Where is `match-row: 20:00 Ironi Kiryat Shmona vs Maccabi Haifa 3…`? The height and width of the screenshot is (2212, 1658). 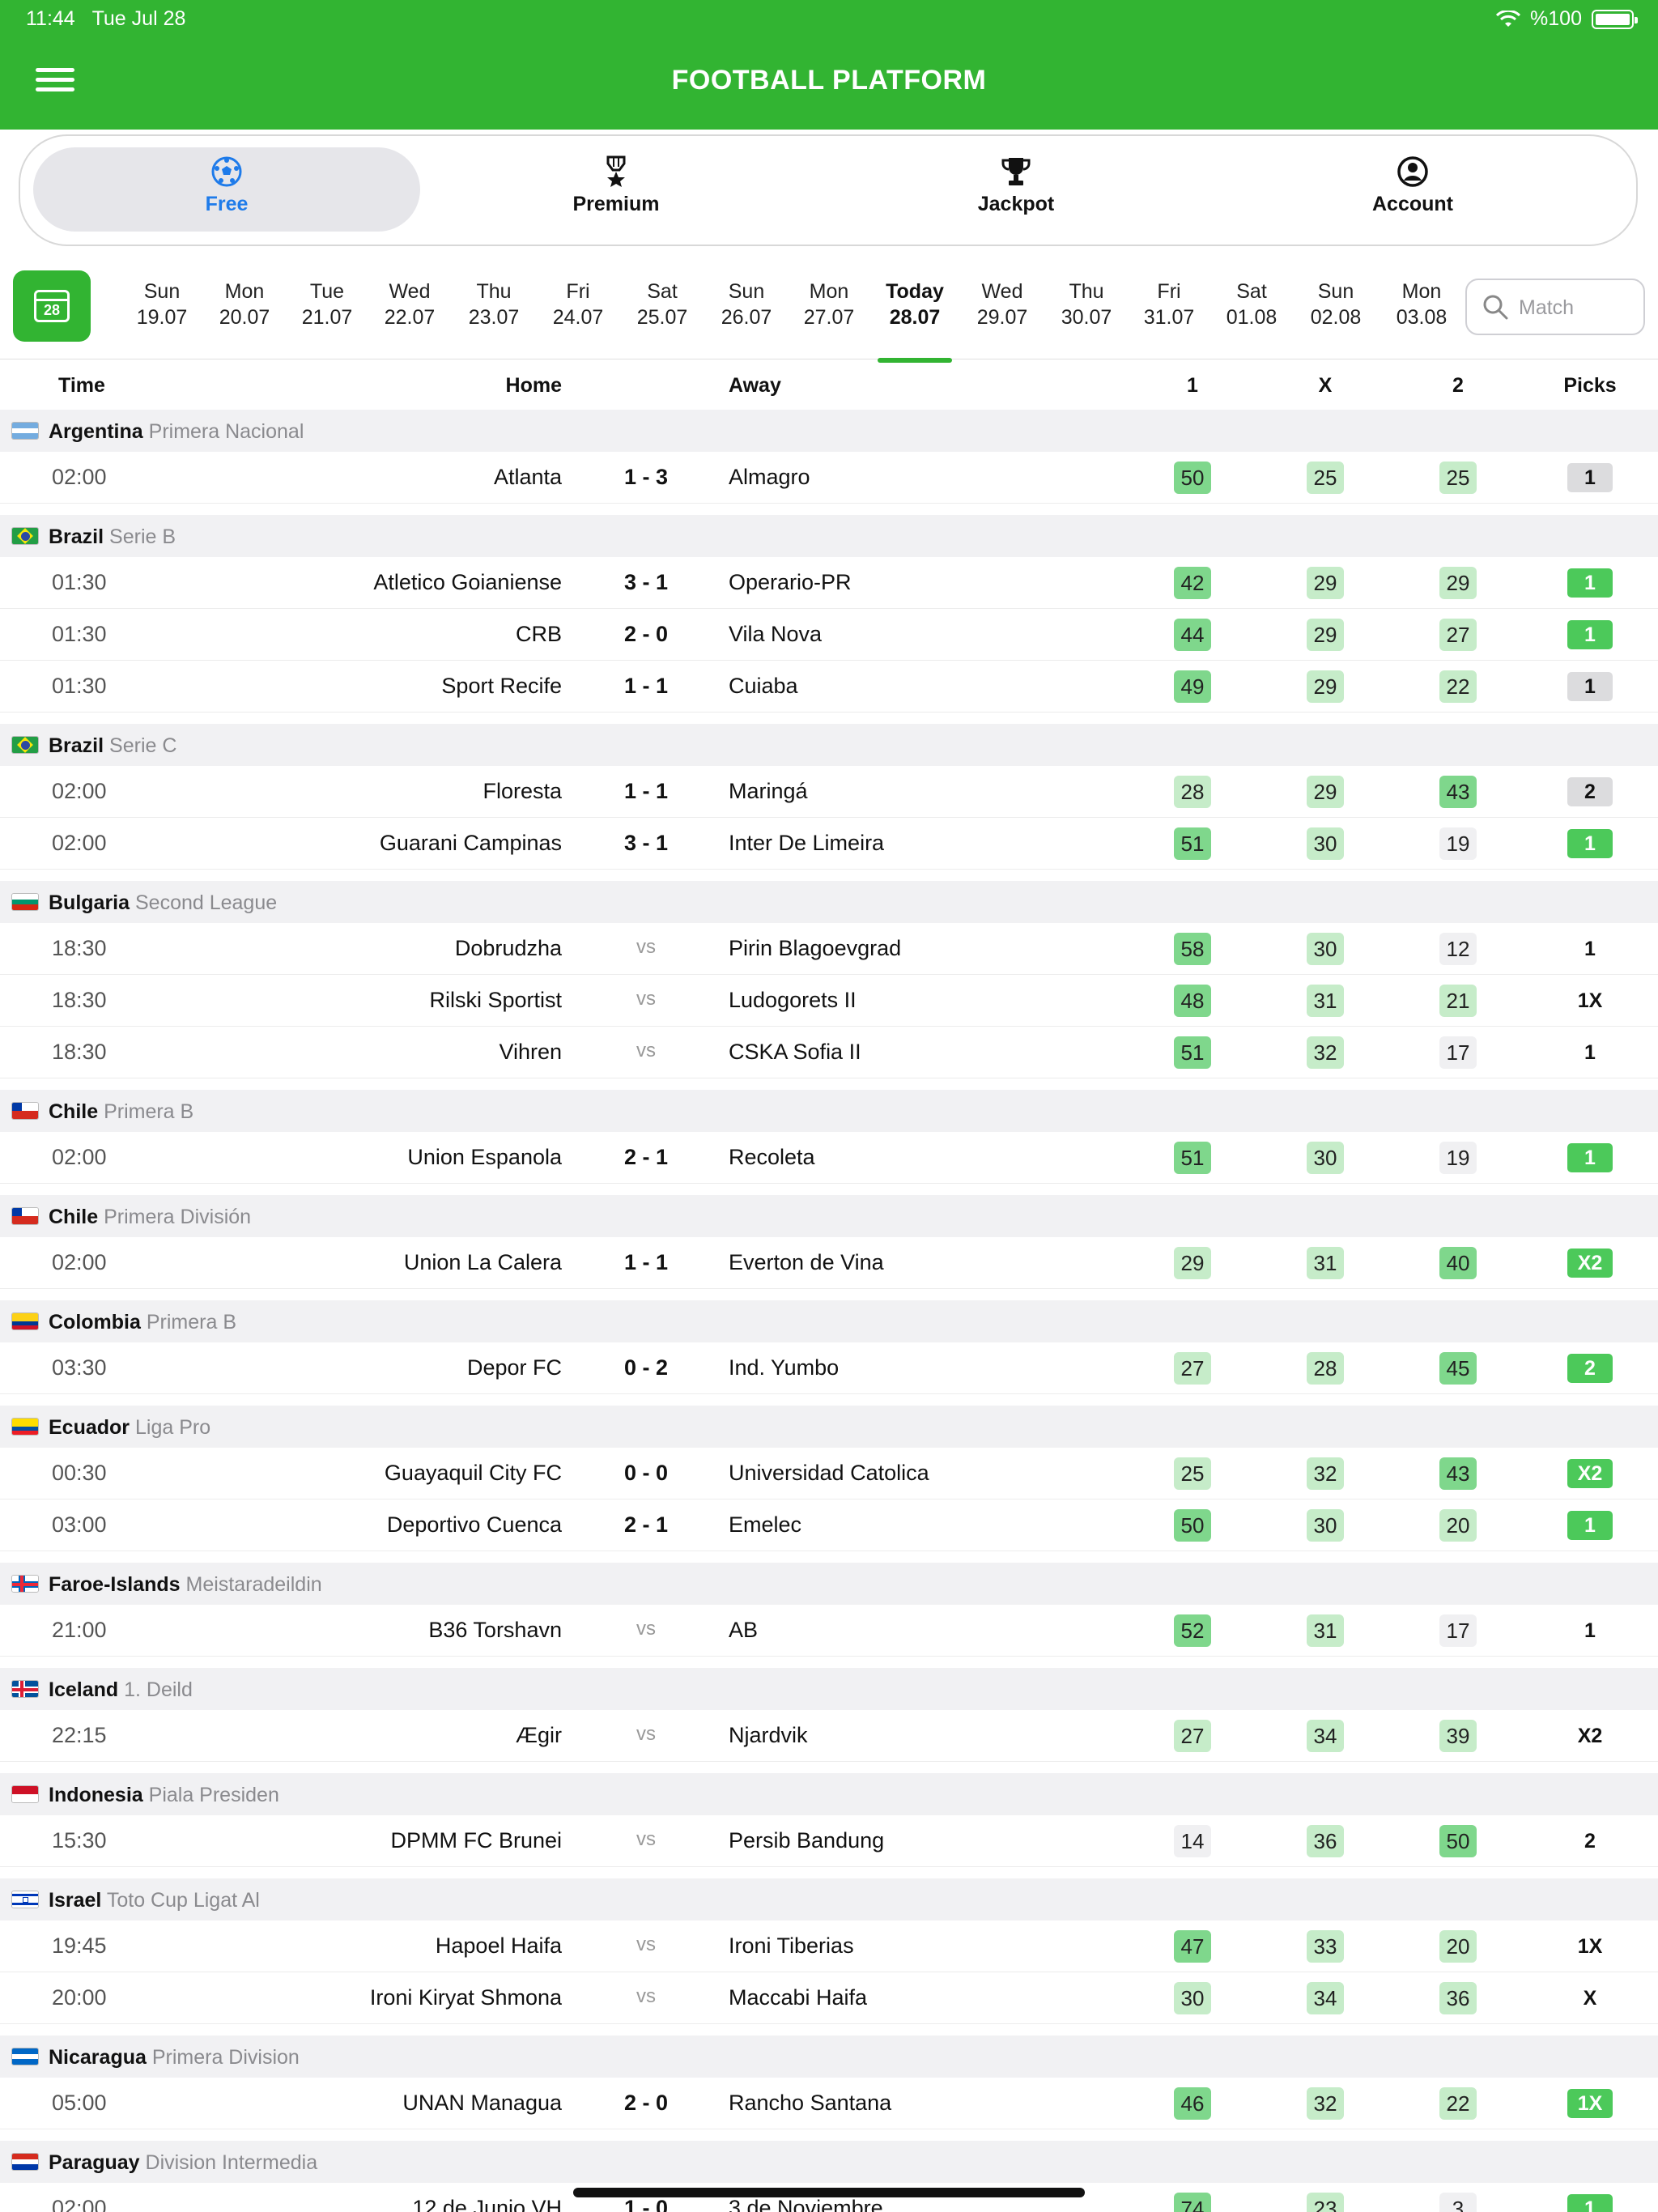 match-row: 20:00 Ironi Kiryat Shmona vs Maccabi Haifa 3… is located at coordinates (829, 1998).